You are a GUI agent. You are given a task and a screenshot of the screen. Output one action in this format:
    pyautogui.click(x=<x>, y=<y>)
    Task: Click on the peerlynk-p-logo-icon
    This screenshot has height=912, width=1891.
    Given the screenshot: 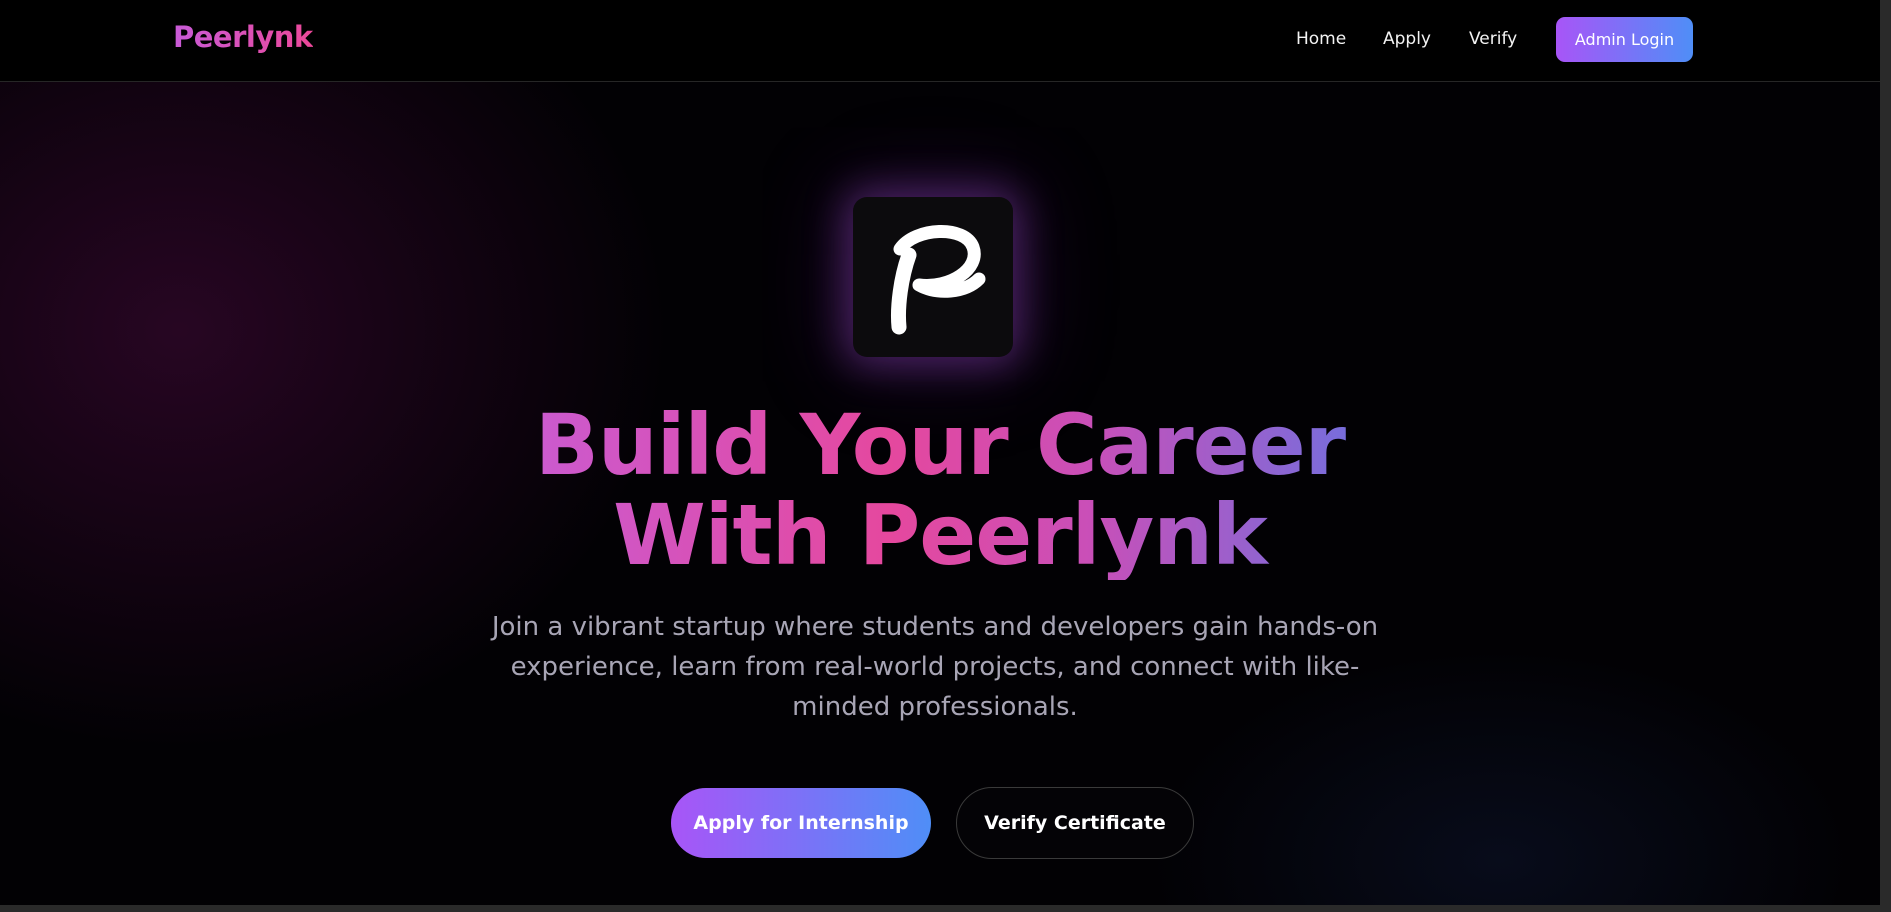 What is the action you would take?
    pyautogui.click(x=938, y=280)
    